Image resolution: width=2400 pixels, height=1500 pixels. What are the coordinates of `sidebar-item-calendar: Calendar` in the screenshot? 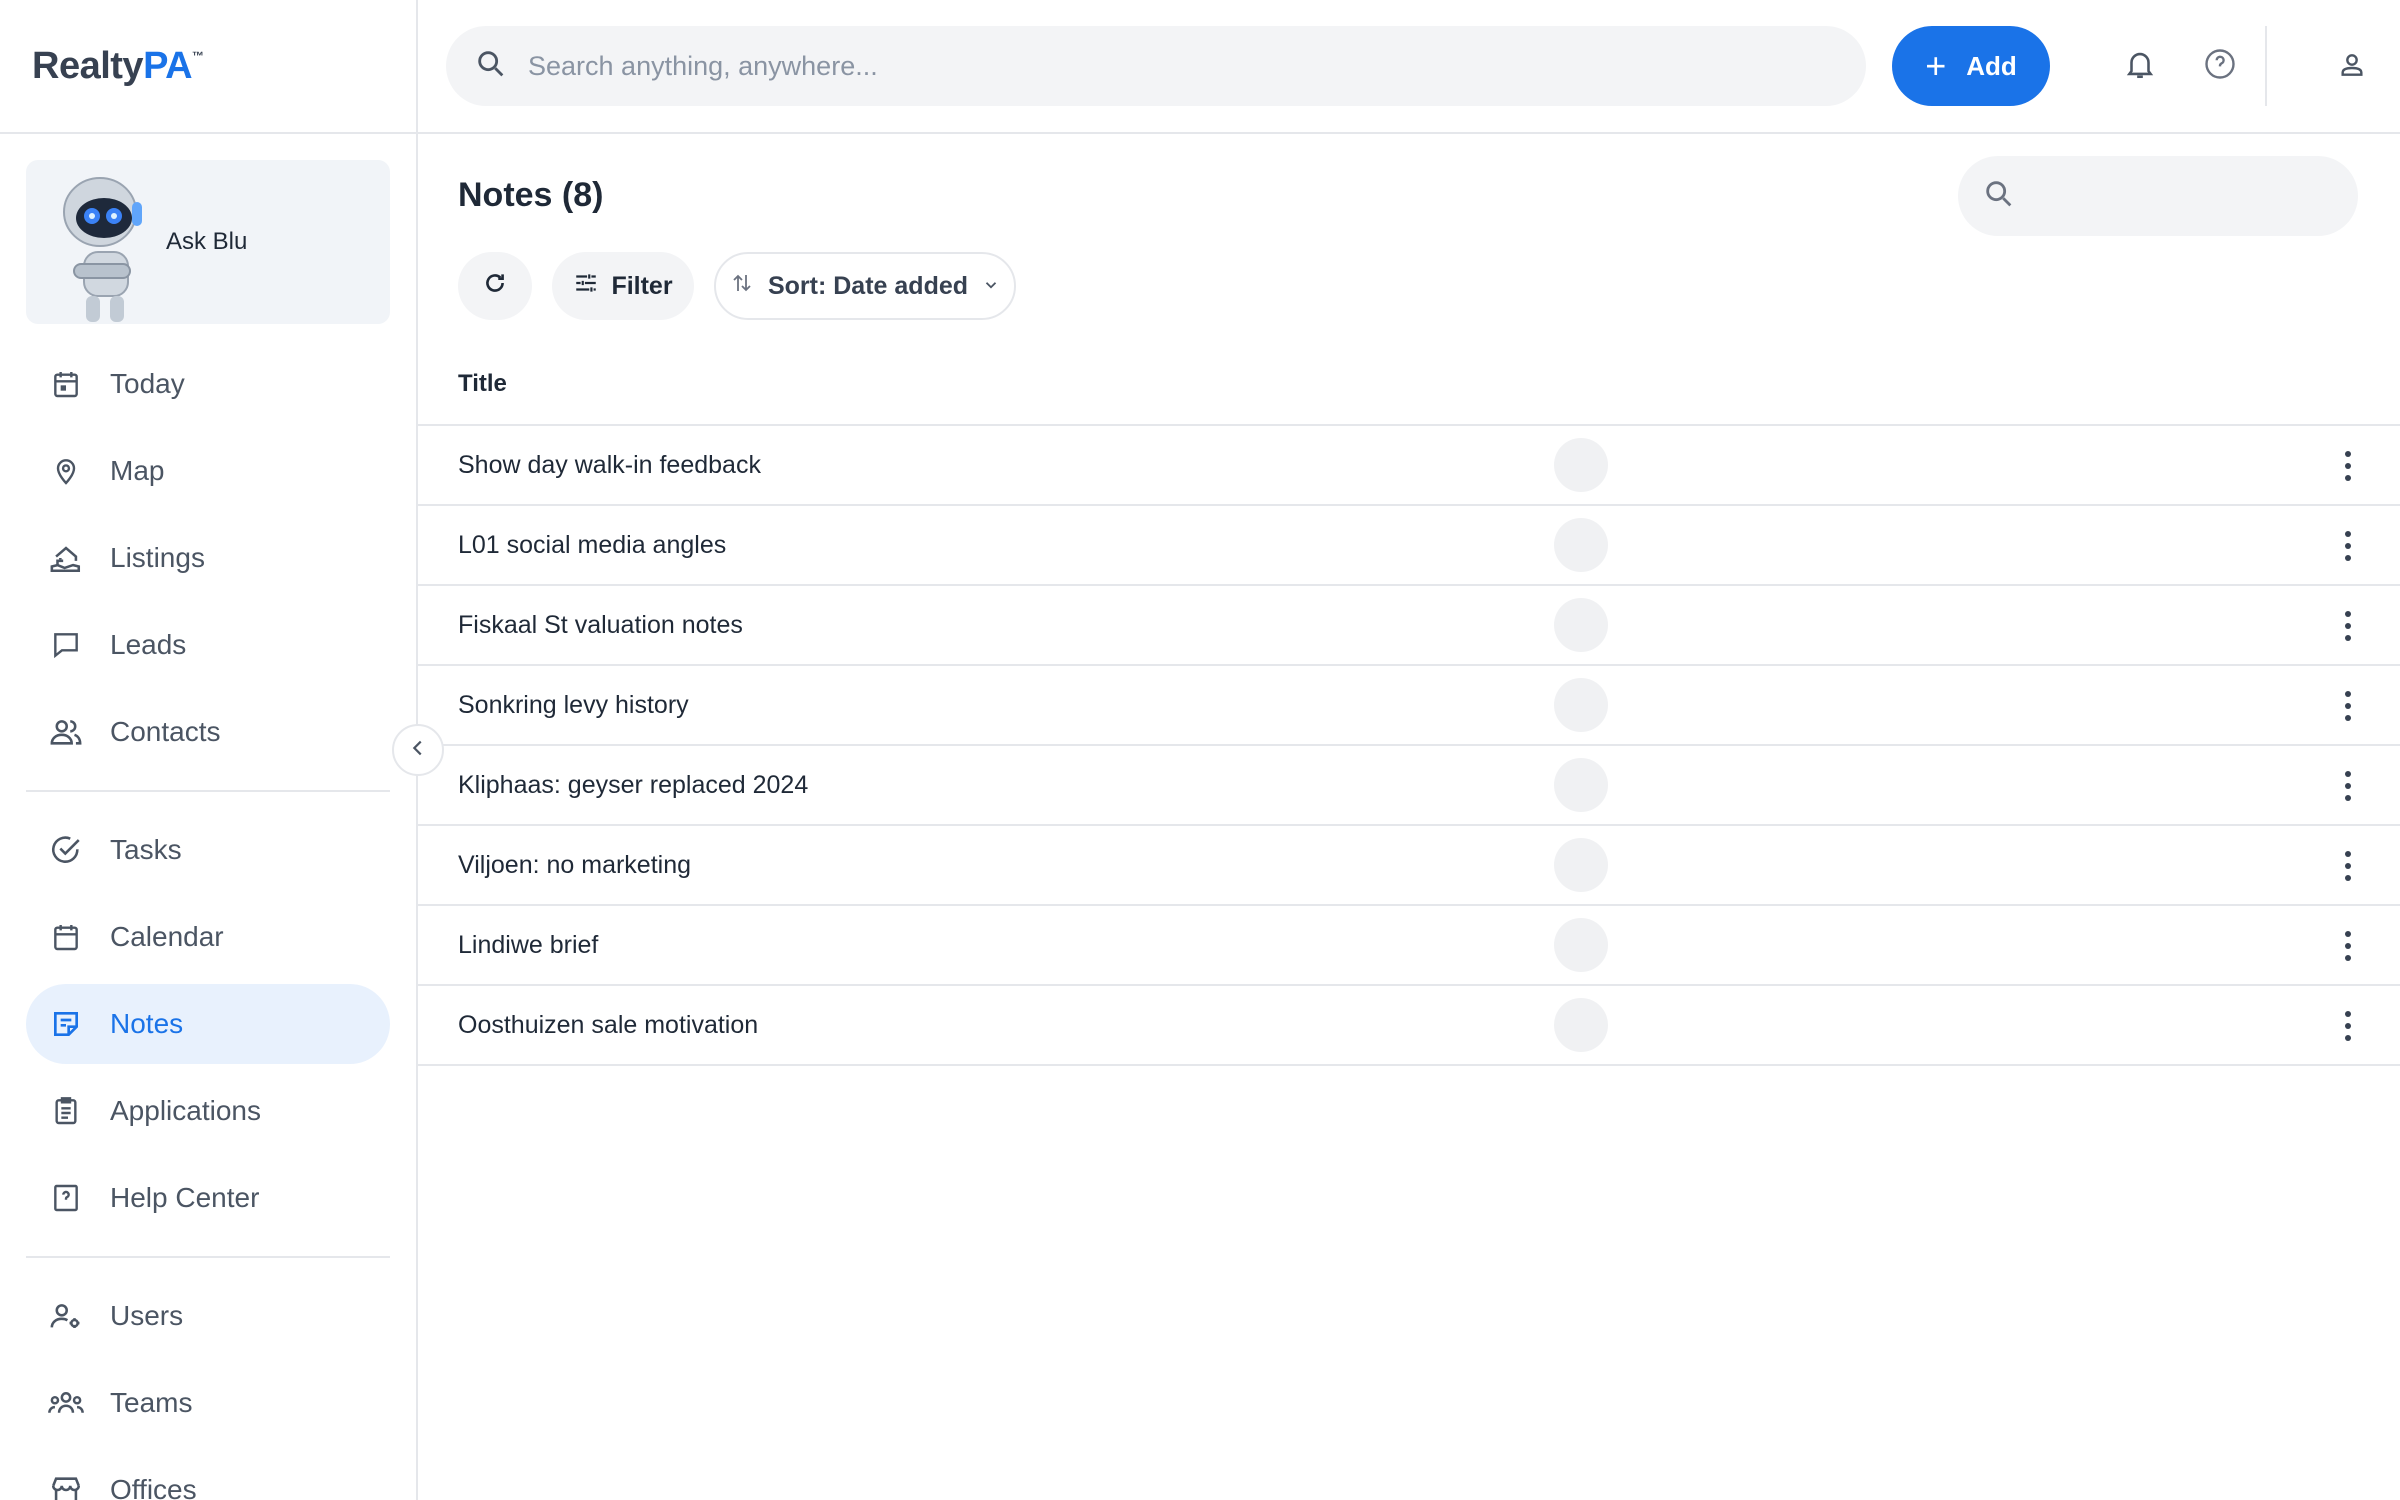 It's located at (208, 937).